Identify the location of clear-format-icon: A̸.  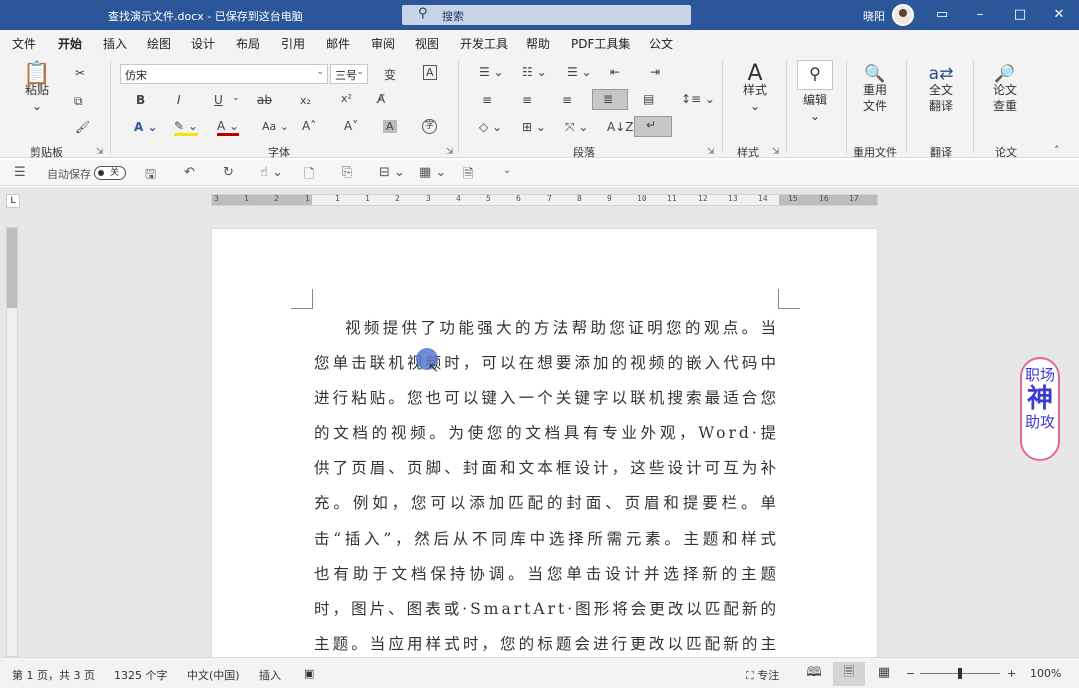
(381, 99).